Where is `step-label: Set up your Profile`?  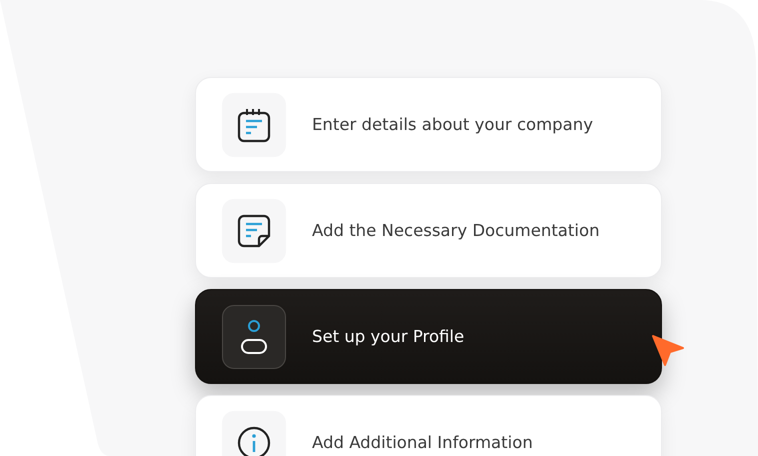
step-label: Set up your Profile is located at coordinates (388, 336).